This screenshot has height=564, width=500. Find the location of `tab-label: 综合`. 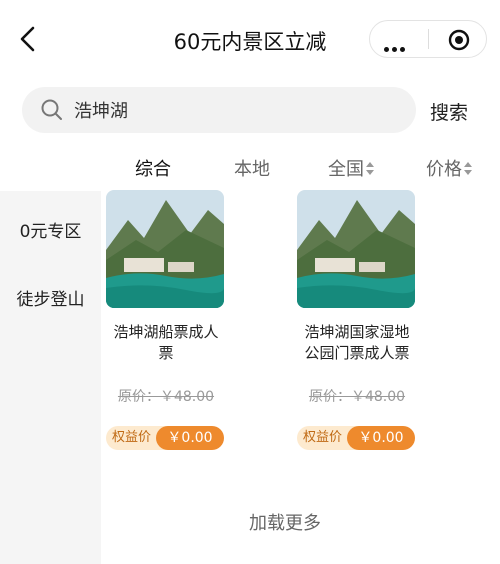

tab-label: 综合 is located at coordinates (153, 169).